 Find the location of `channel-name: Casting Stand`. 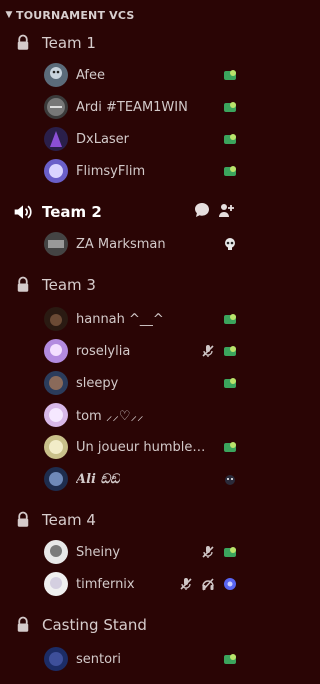

channel-name: Casting Stand is located at coordinates (94, 625).